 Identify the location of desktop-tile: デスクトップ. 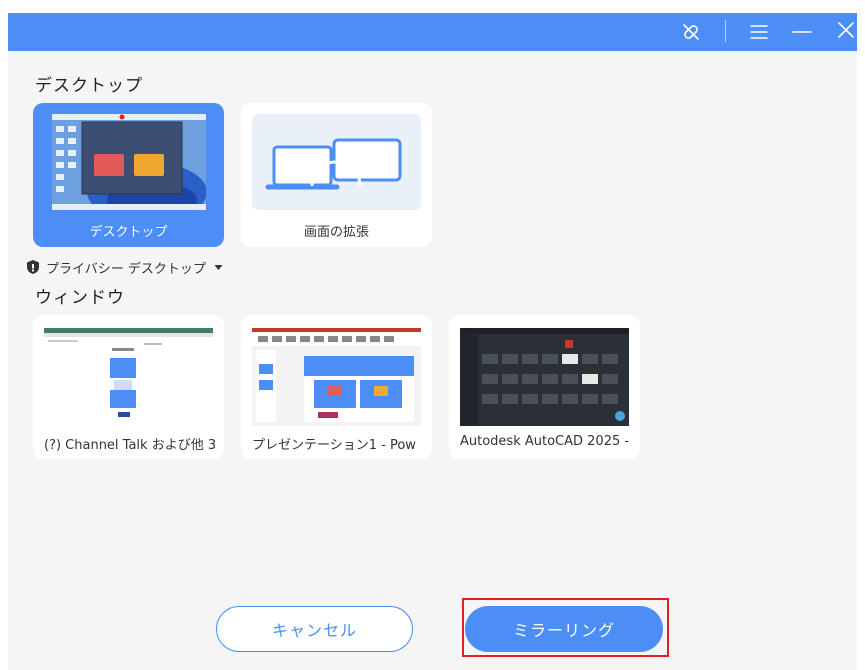
(128, 175).